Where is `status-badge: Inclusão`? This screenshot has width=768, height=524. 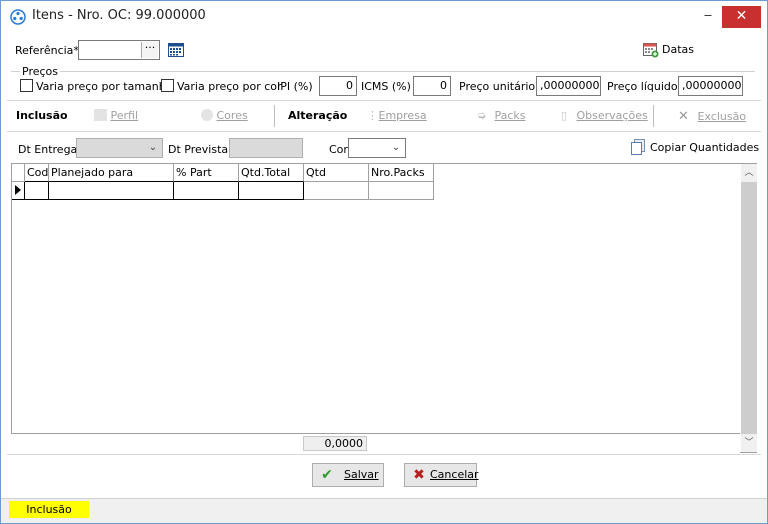
status-badge: Inclusão is located at coordinates (49, 509).